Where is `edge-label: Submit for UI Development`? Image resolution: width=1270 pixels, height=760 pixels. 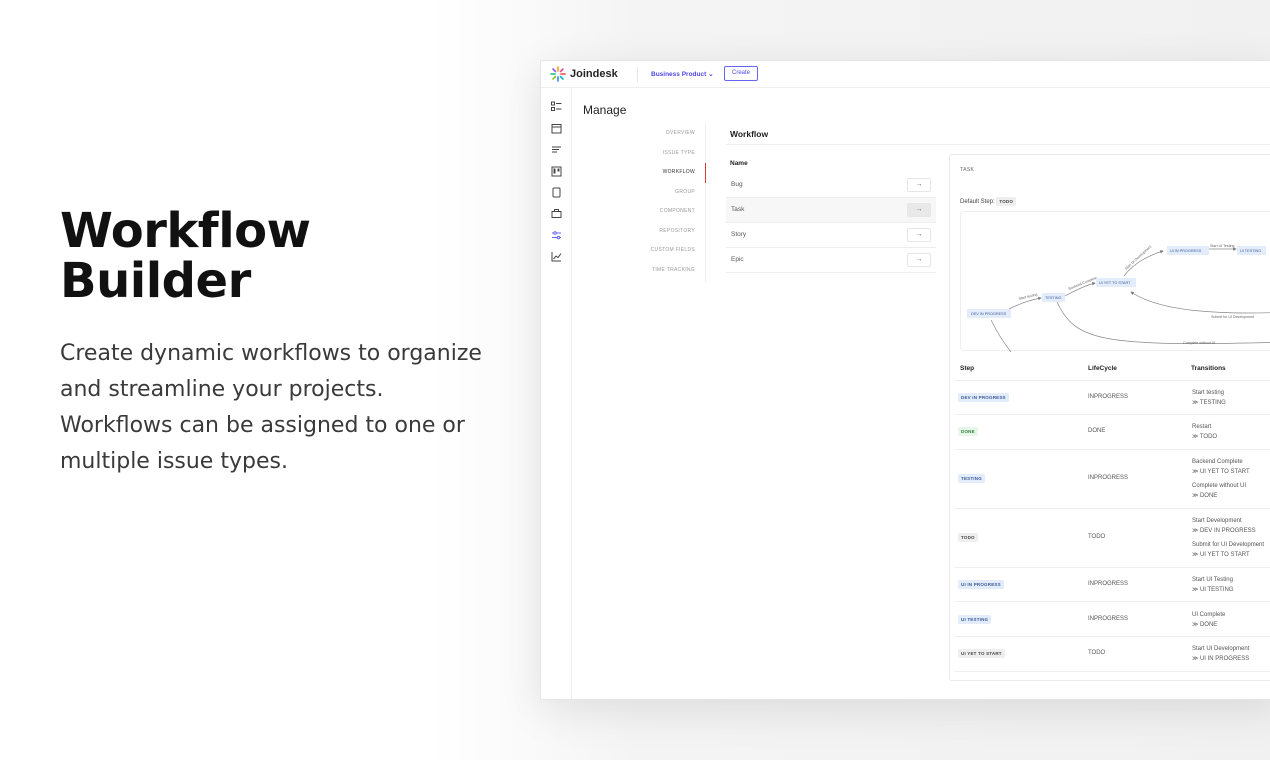 edge-label: Submit for UI Development is located at coordinates (1232, 317).